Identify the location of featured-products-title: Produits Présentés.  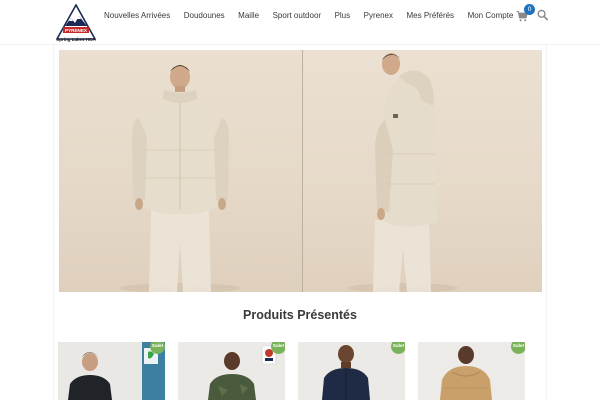
(300, 315).